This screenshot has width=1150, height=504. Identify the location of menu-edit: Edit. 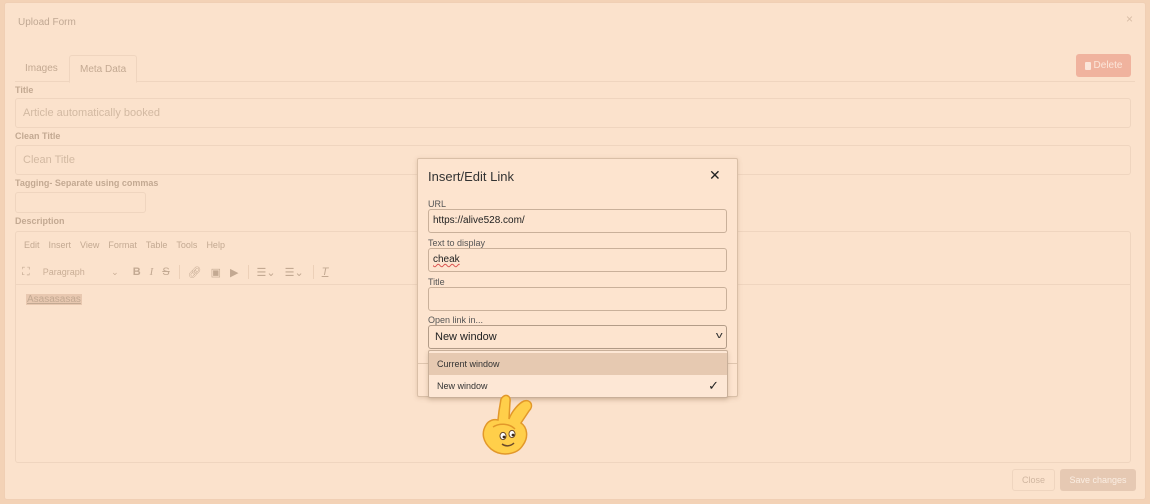
(32, 245).